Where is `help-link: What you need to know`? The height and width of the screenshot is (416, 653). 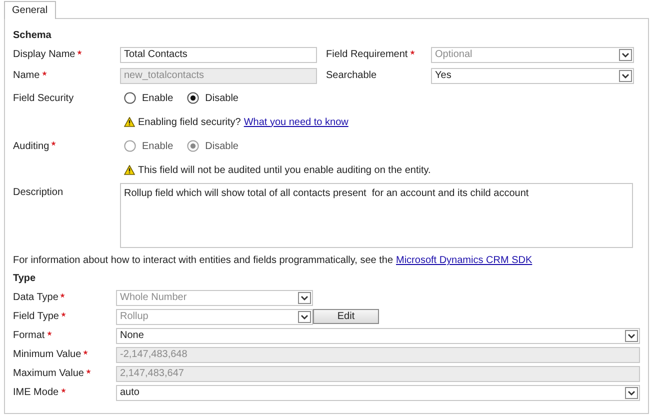 help-link: What you need to know is located at coordinates (296, 122).